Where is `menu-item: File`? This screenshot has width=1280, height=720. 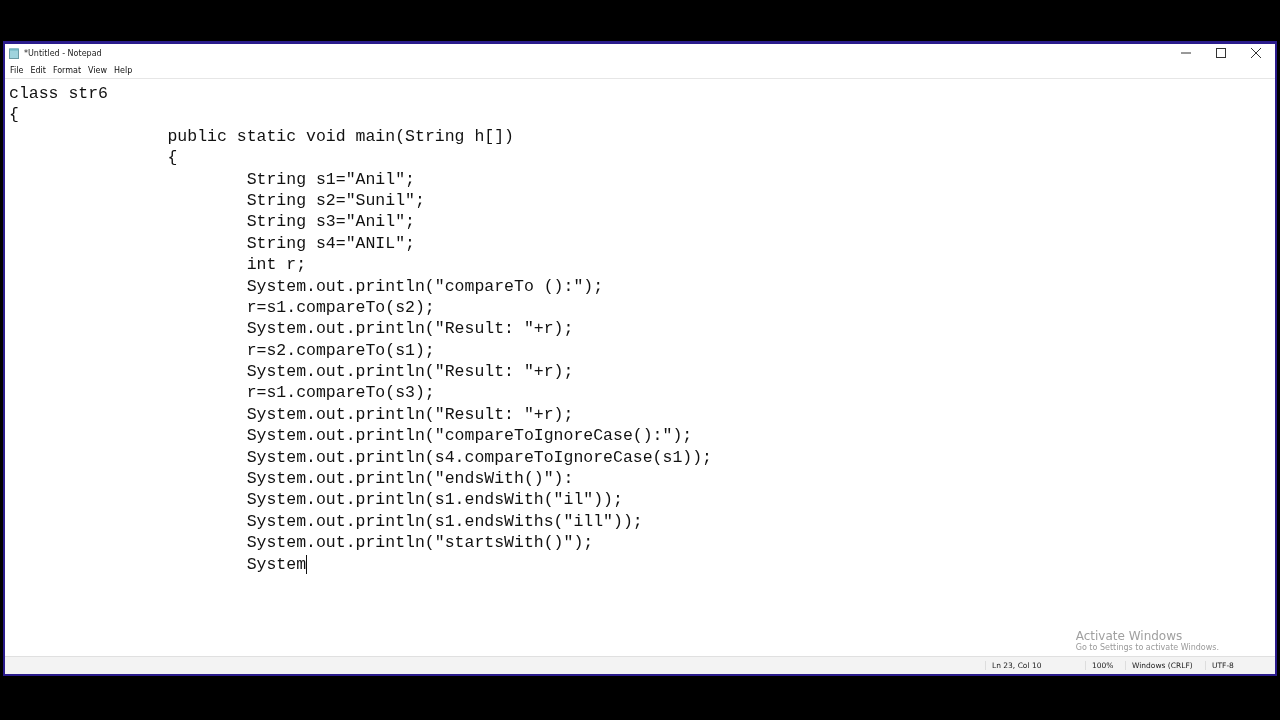 menu-item: File is located at coordinates (17, 70).